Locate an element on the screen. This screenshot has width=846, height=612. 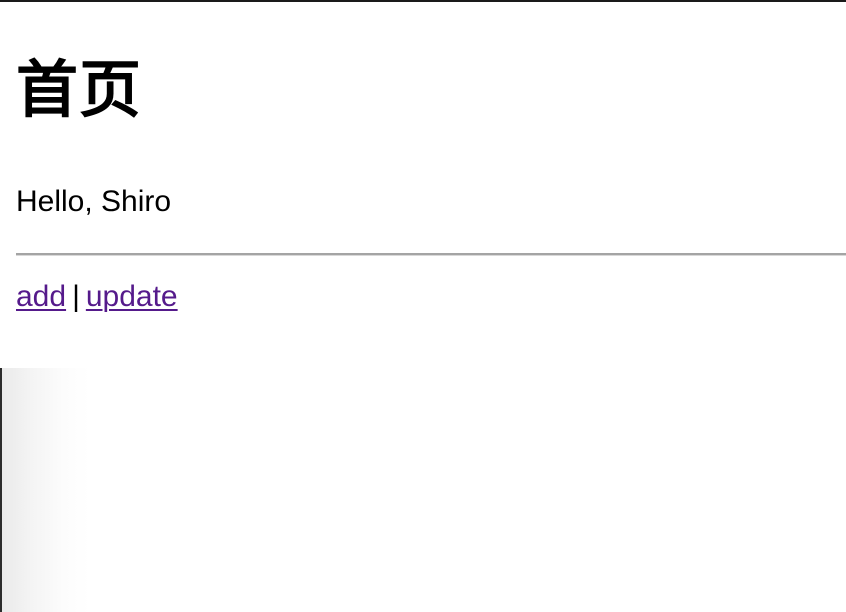
divider is located at coordinates (431, 254).